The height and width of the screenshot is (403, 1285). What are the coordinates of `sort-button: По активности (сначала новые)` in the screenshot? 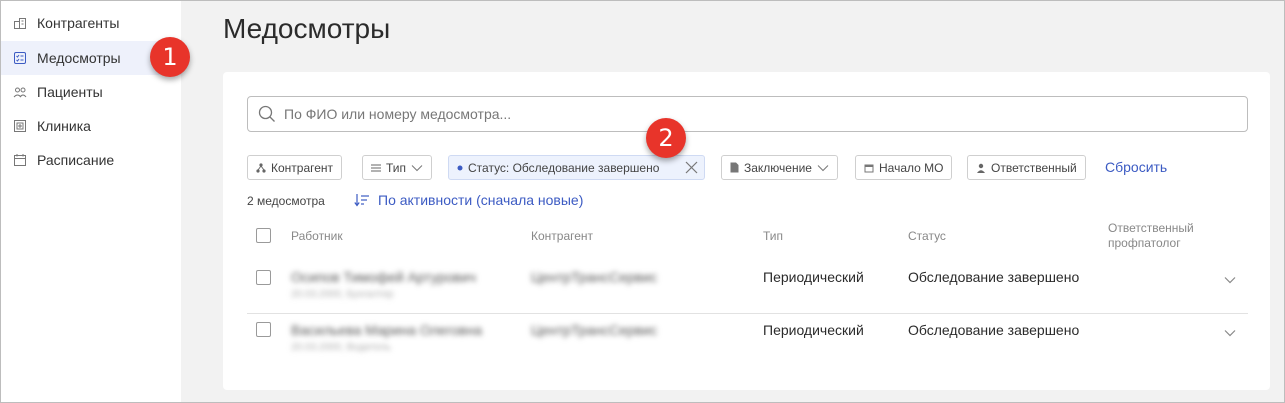 It's located at (468, 200).